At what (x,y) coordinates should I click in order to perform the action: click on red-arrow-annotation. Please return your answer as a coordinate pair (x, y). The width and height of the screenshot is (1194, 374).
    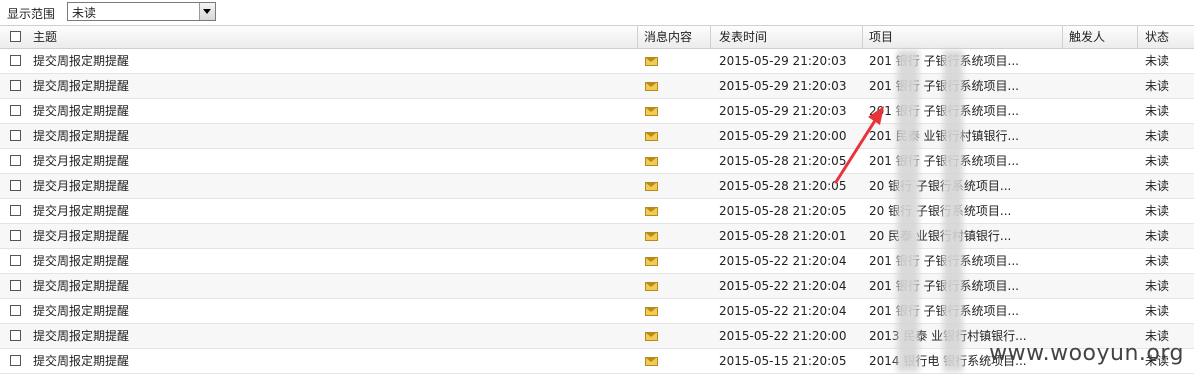
    Looking at the image, I should click on (859, 145).